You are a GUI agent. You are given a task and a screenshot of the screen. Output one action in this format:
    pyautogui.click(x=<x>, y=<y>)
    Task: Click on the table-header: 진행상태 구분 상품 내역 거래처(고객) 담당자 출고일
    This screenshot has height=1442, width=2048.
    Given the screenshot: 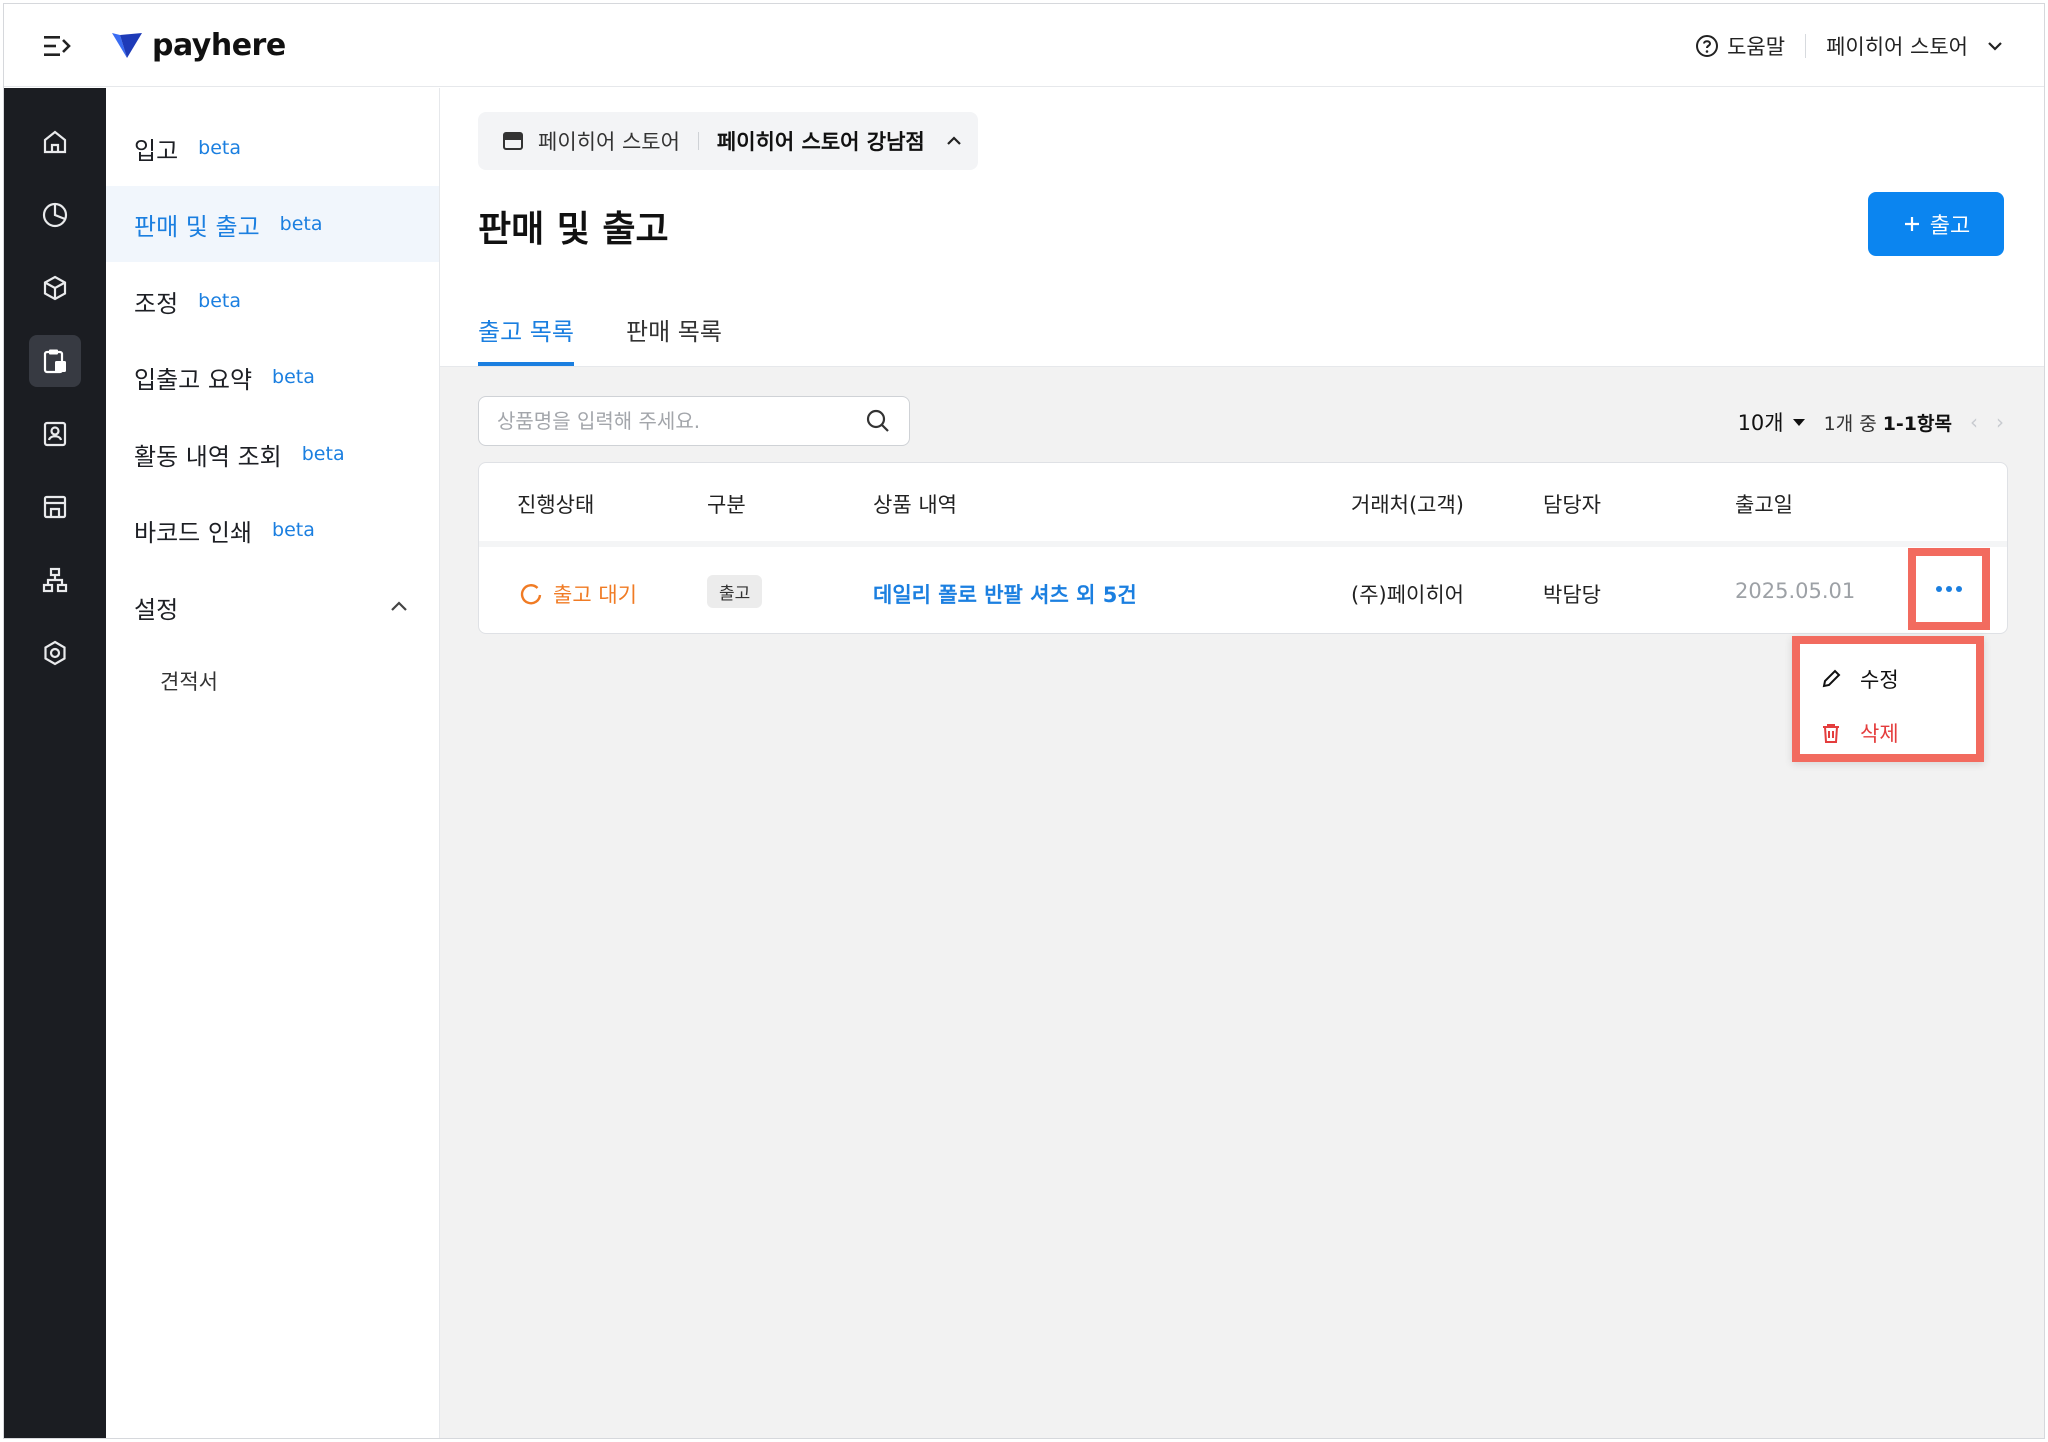 What is the action you would take?
    pyautogui.click(x=1243, y=505)
    